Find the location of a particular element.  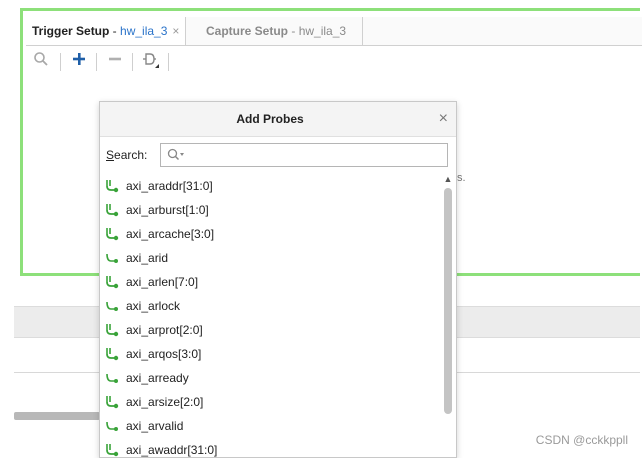

search-label: Search: is located at coordinates (126, 155).